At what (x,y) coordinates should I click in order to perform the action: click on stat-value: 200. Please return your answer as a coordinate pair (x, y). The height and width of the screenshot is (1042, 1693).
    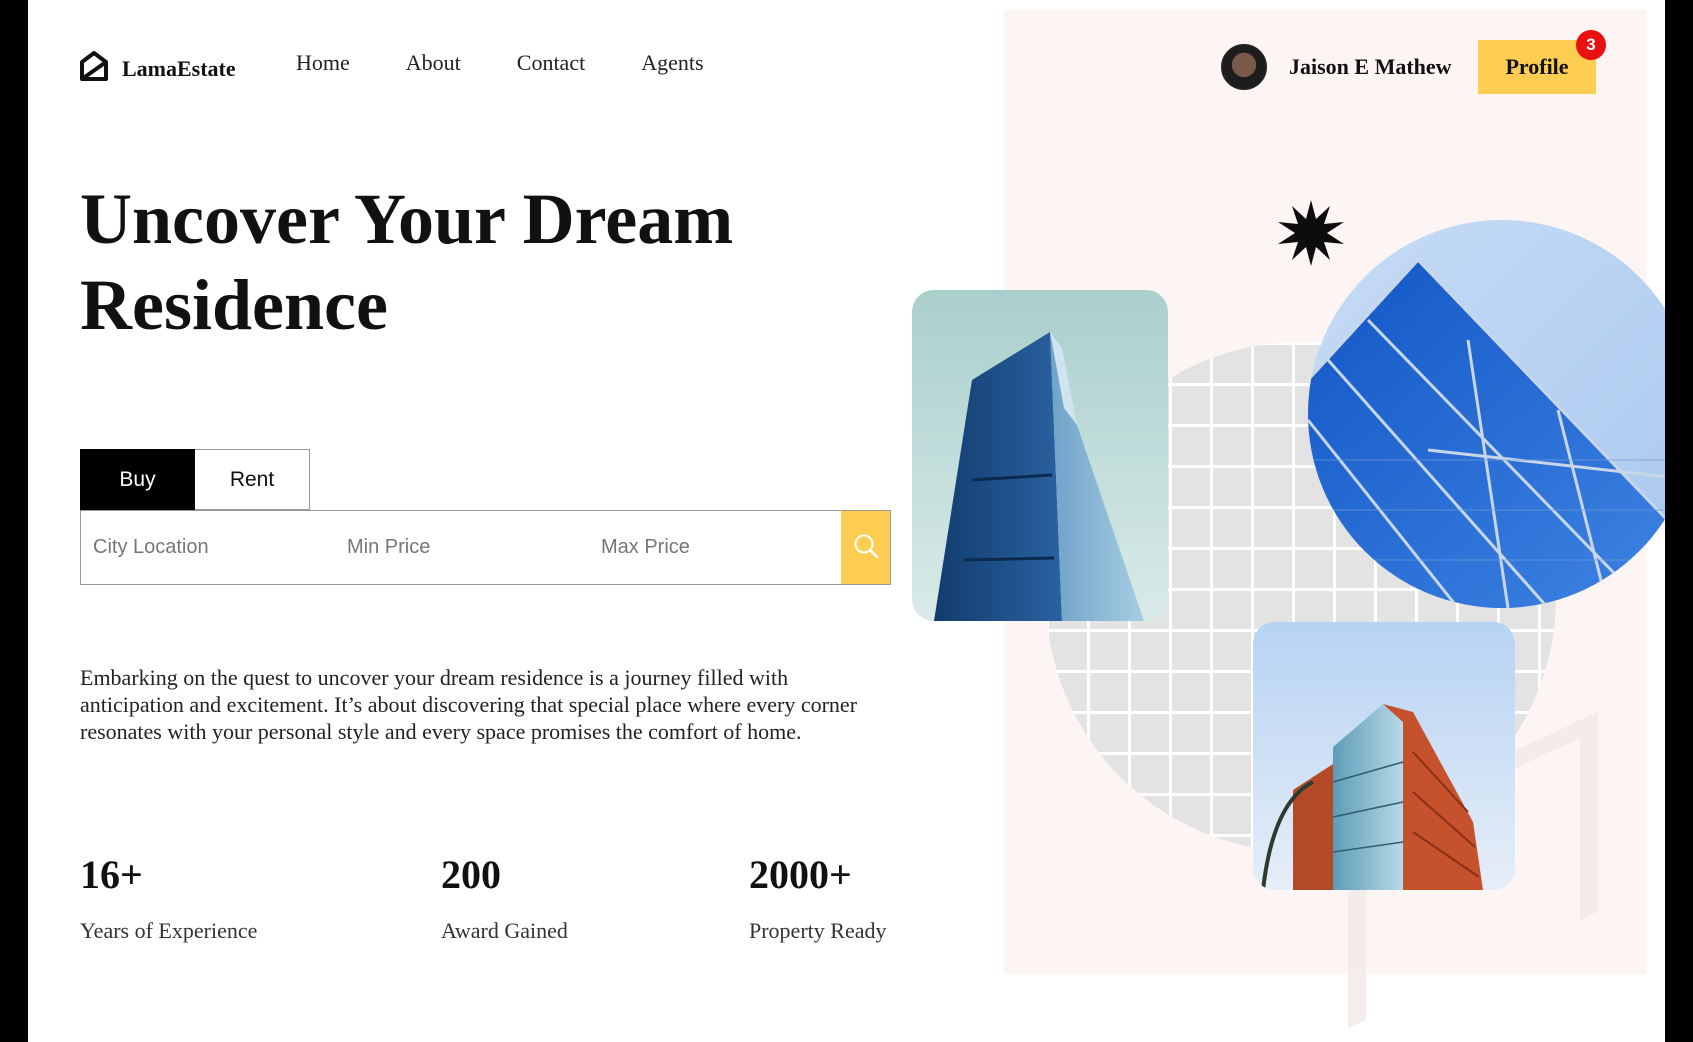
    Looking at the image, I should click on (471, 874).